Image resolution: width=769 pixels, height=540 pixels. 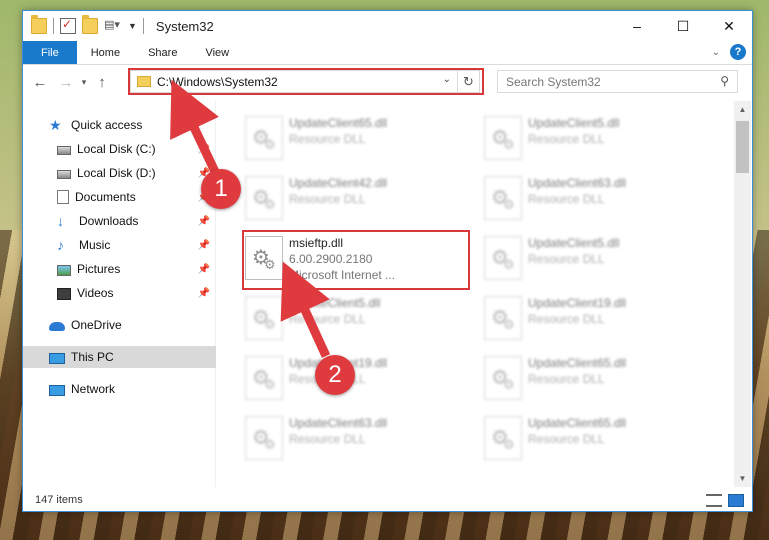 I want to click on sidebar-item-quick-access: ★ Quick access, so click(x=119, y=125).